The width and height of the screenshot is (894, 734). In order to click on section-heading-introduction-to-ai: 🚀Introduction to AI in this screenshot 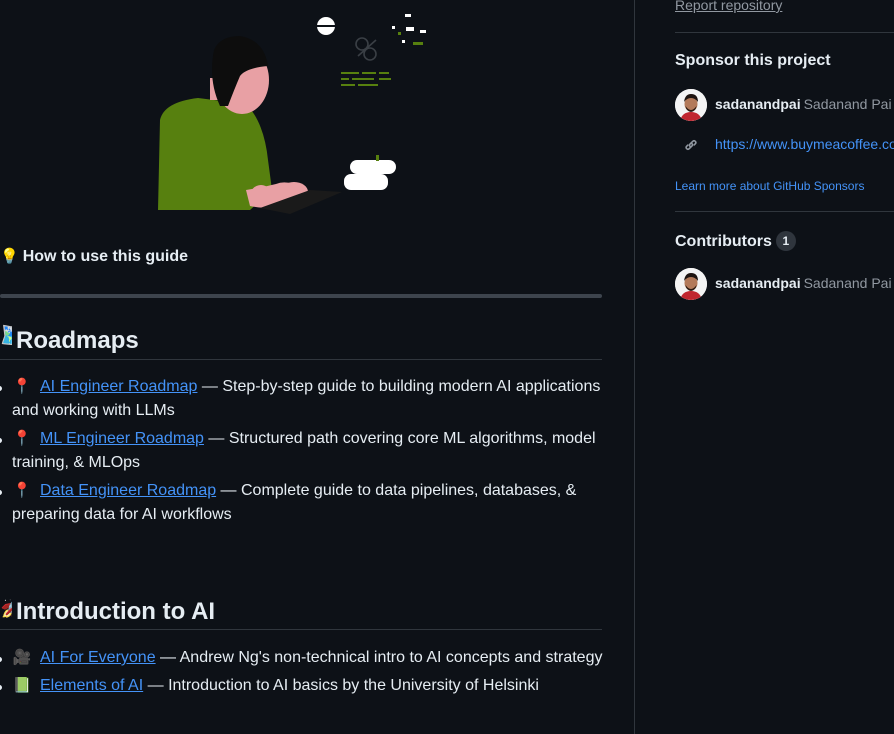, I will do `click(107, 609)`.